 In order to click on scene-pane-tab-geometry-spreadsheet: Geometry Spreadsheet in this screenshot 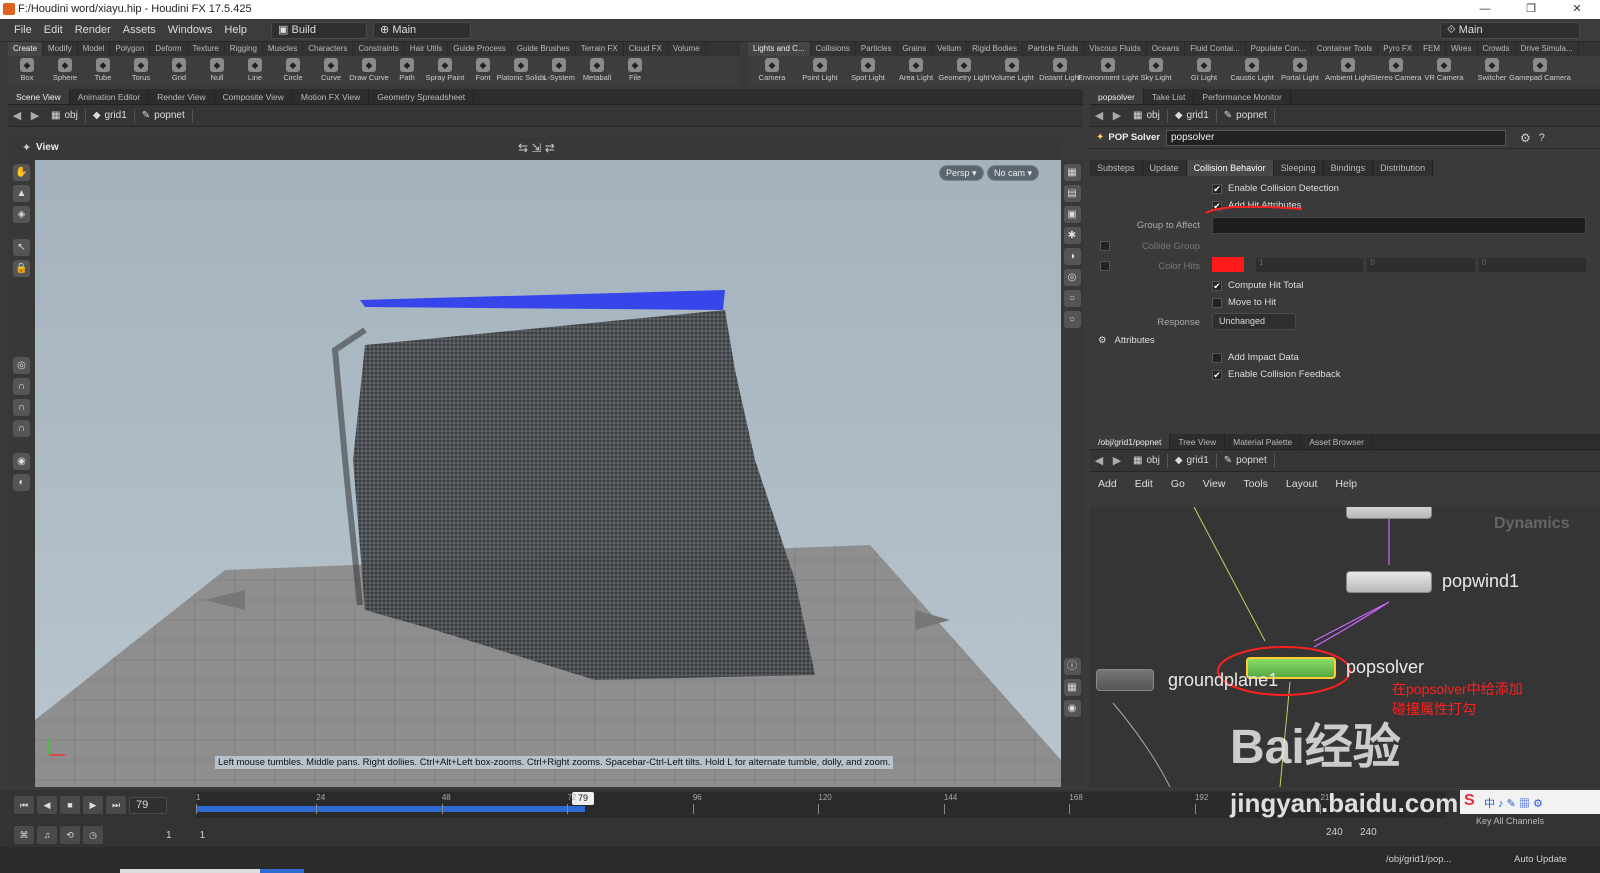, I will do `click(422, 96)`.